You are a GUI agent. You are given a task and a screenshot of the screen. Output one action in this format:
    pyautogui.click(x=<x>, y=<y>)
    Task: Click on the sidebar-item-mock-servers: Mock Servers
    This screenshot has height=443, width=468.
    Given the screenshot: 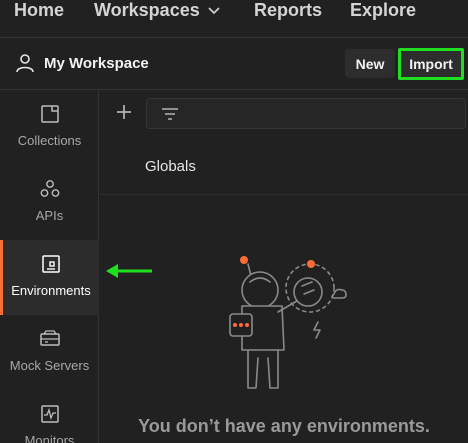 What is the action you would take?
    pyautogui.click(x=49, y=352)
    